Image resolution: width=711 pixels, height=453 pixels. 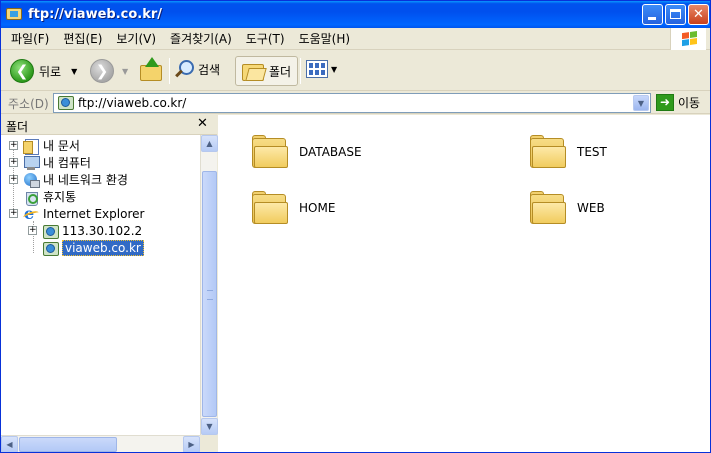 I want to click on scroll-right-icon: ▶, so click(x=191, y=444).